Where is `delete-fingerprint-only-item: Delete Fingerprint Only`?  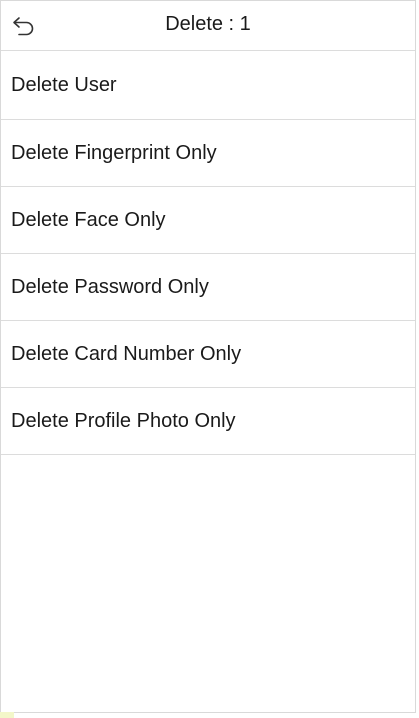 delete-fingerprint-only-item: Delete Fingerprint Only is located at coordinates (208, 153).